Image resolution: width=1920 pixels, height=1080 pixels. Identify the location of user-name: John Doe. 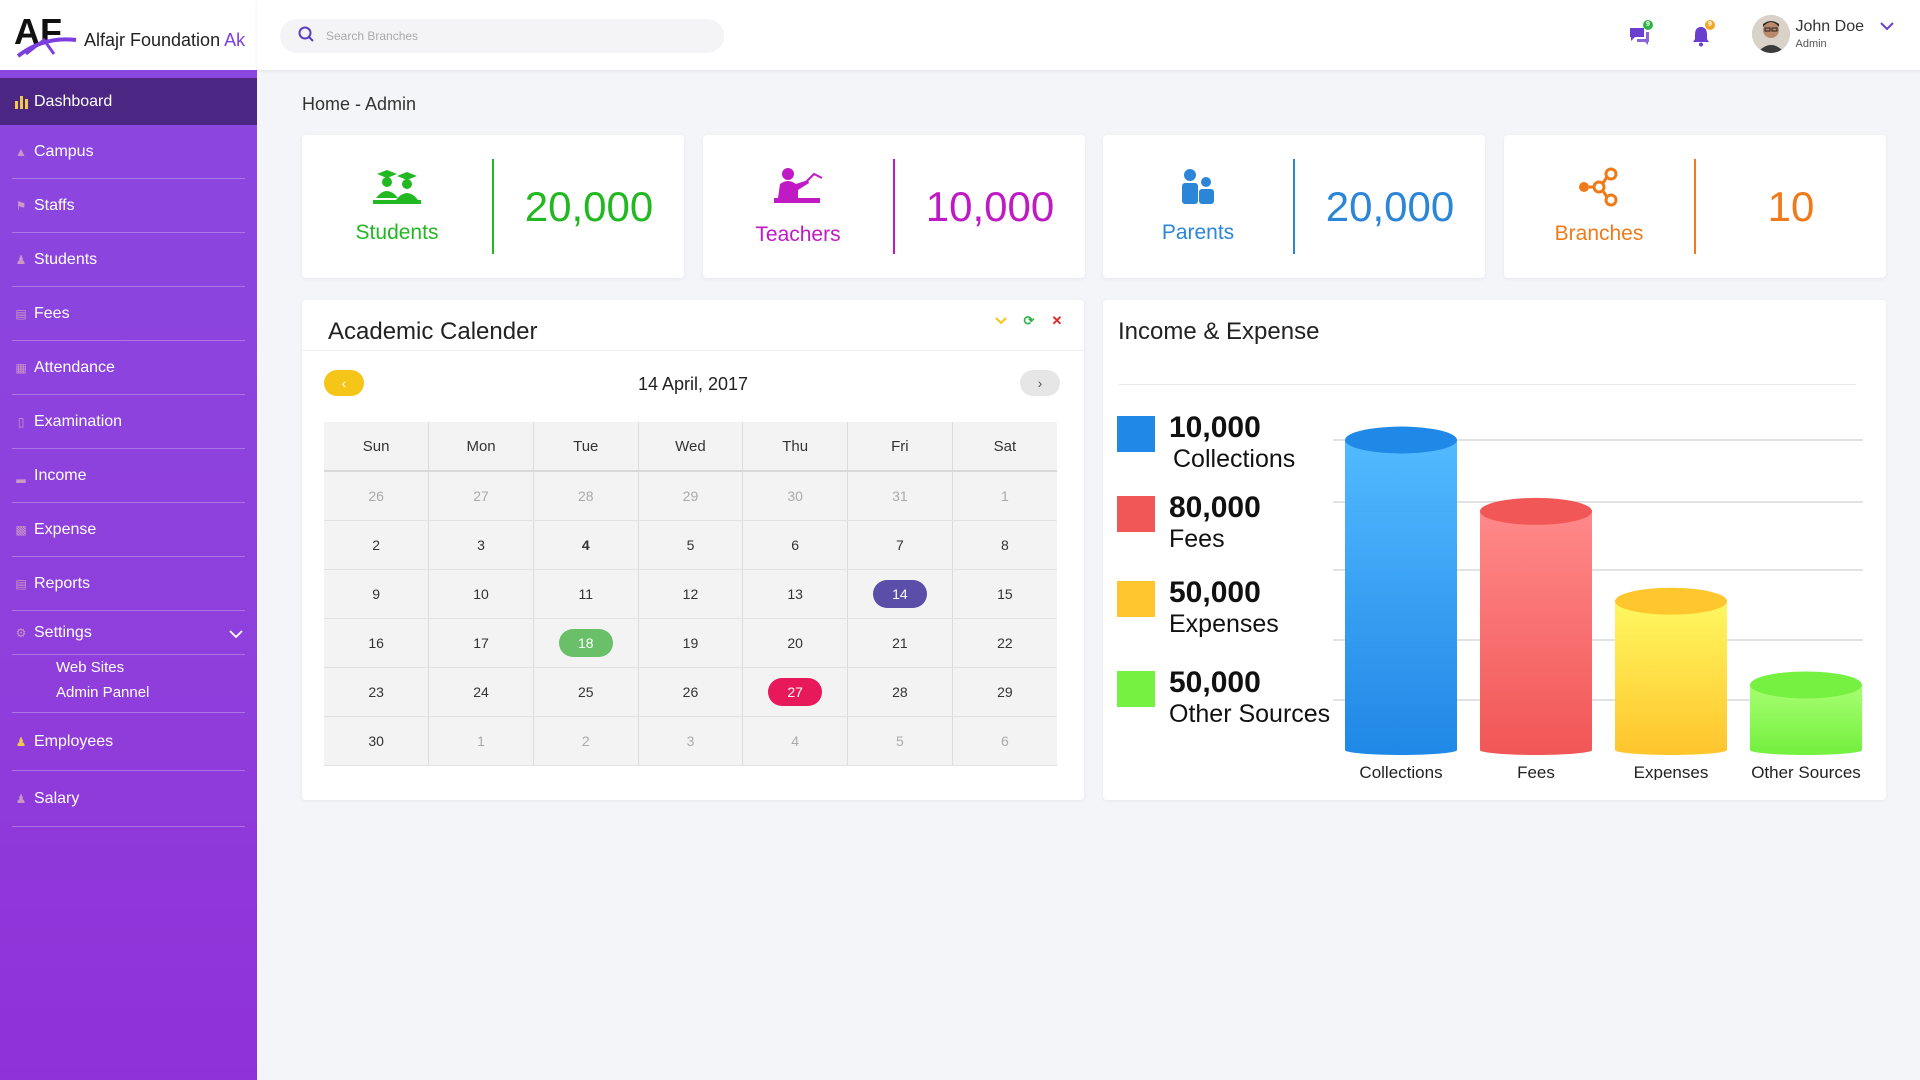
(1830, 26).